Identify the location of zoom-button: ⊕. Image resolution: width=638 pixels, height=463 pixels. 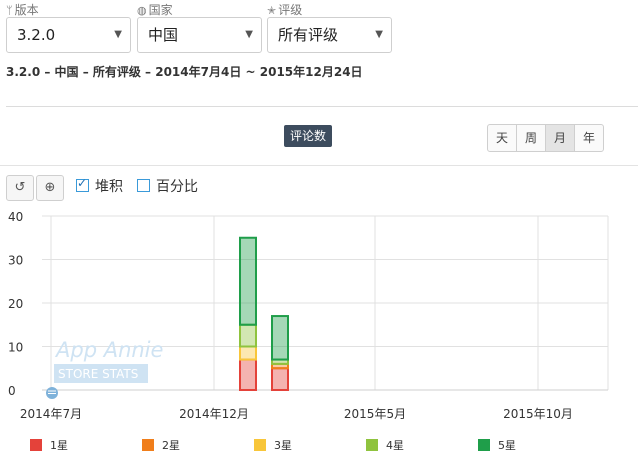
(50, 188).